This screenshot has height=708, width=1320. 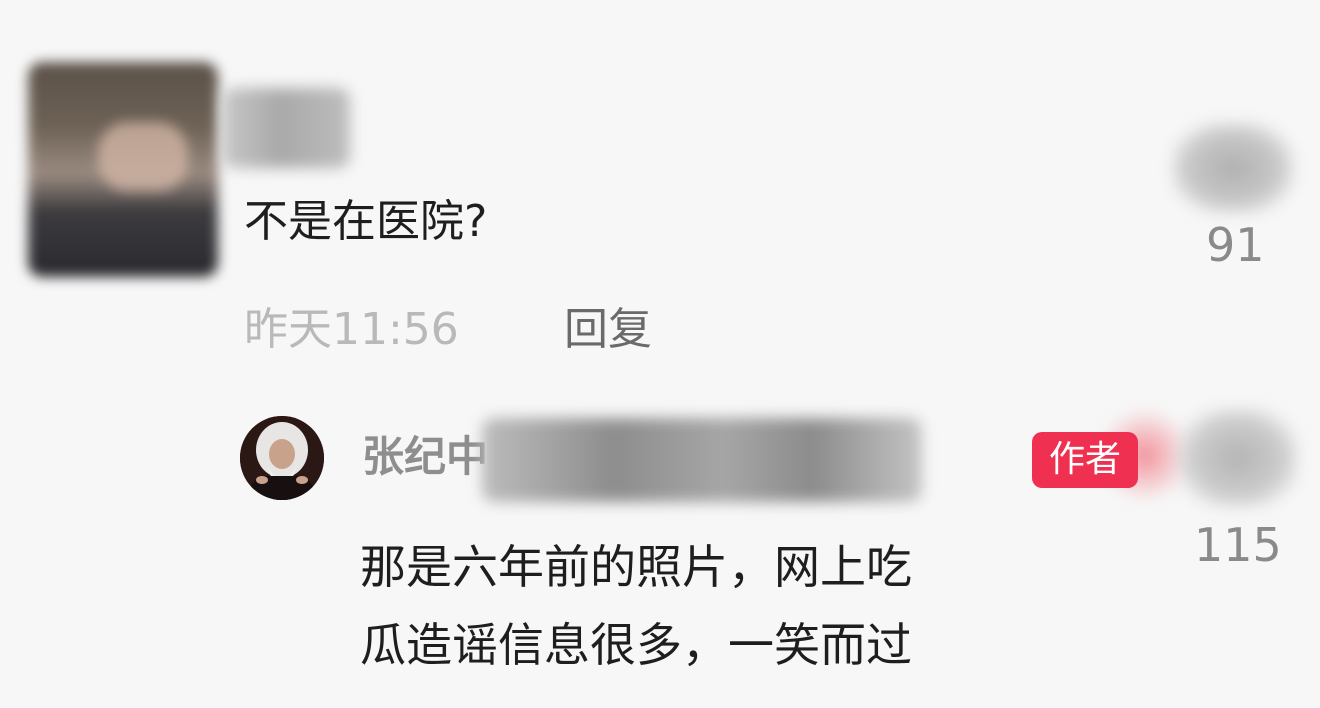 I want to click on author-portrait-icon, so click(x=282, y=458).